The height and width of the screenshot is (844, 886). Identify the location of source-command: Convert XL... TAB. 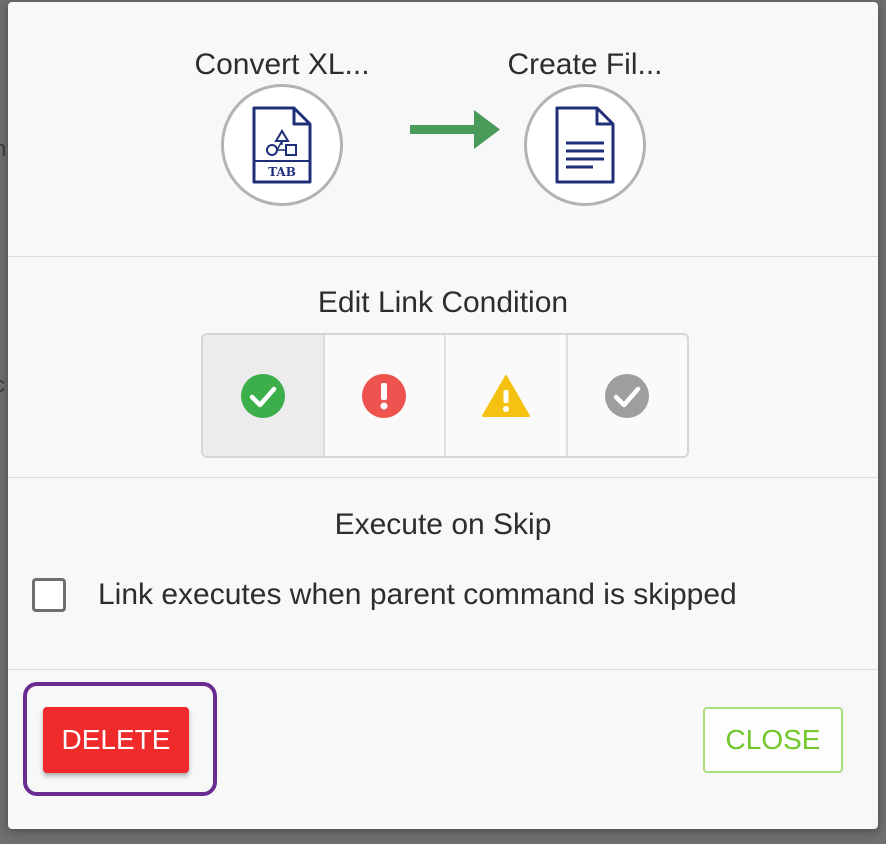
(282, 126).